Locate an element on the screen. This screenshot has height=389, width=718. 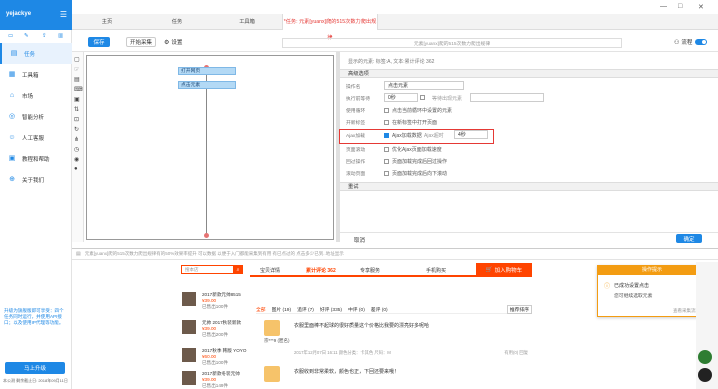
wait-before-label: 执行前等待 is located at coordinates (358, 99).